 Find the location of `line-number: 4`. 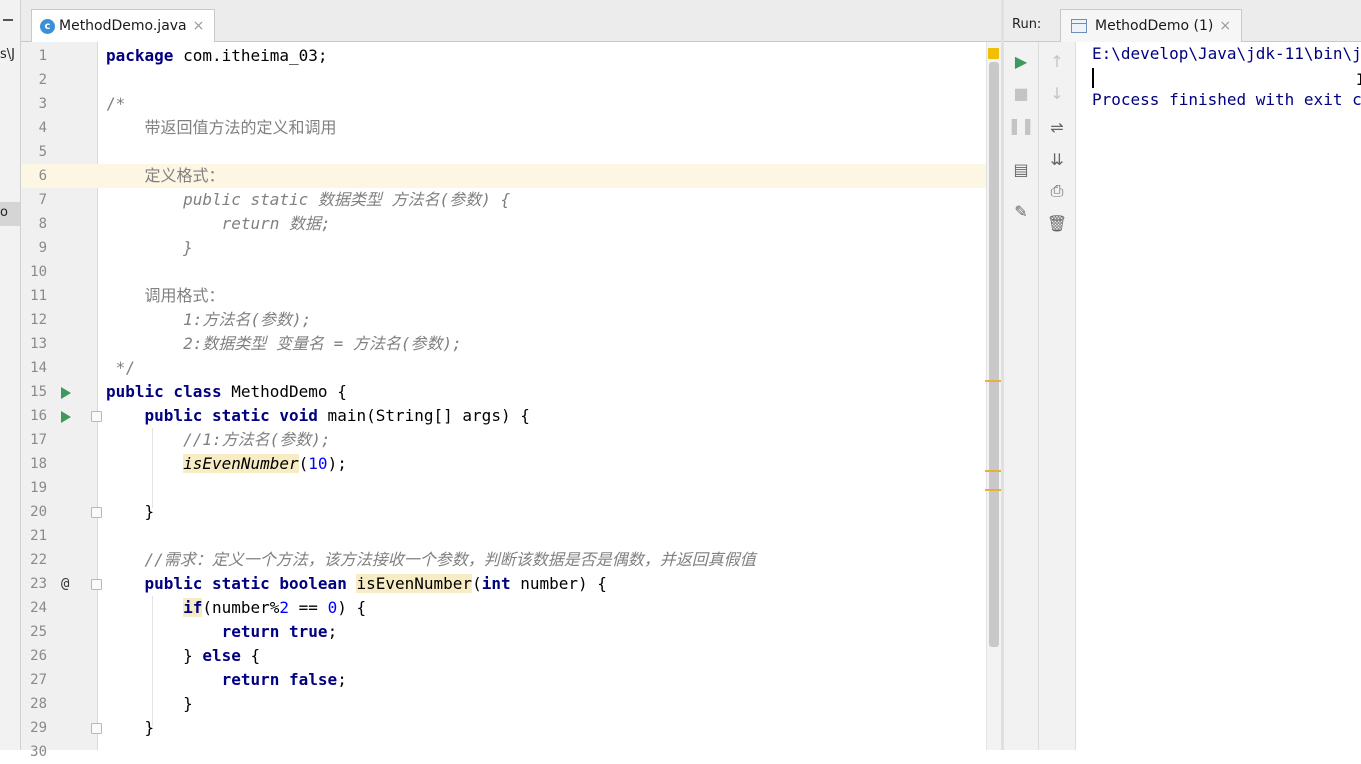

line-number: 4 is located at coordinates (42, 128).